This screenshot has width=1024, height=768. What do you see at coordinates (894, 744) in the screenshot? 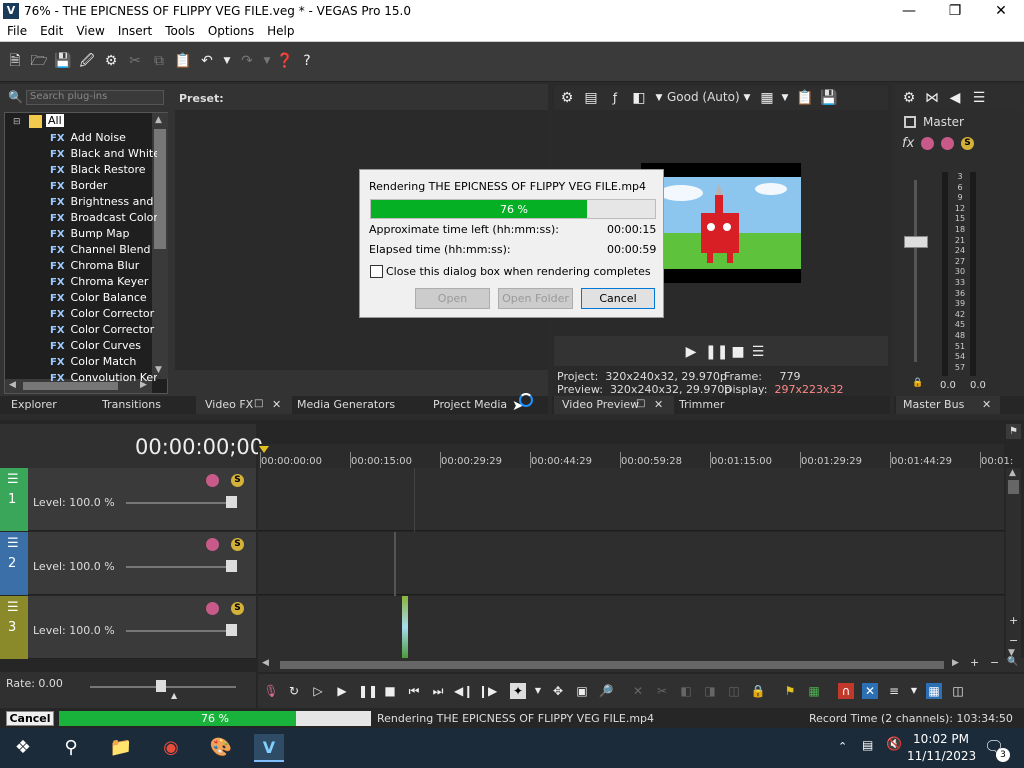
I see `volume-muted-icon: 🔇` at bounding box center [894, 744].